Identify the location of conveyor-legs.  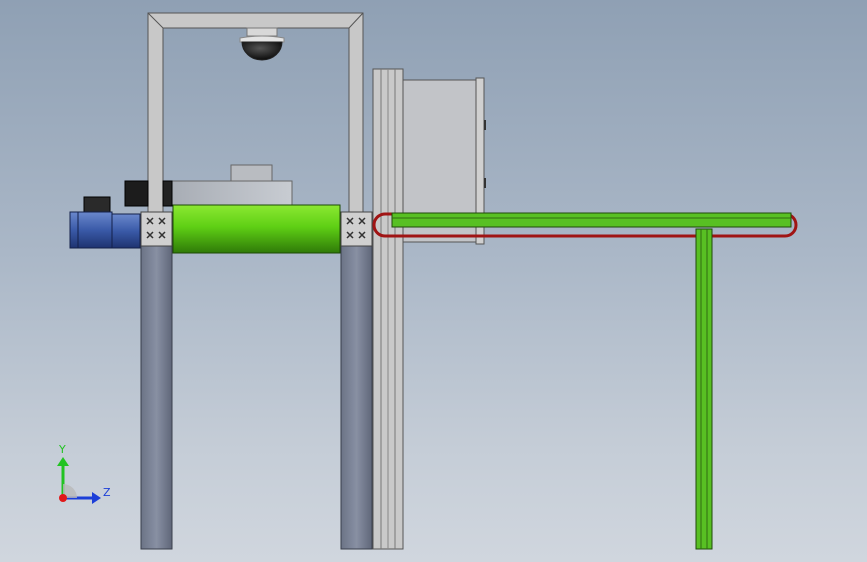
(256, 397).